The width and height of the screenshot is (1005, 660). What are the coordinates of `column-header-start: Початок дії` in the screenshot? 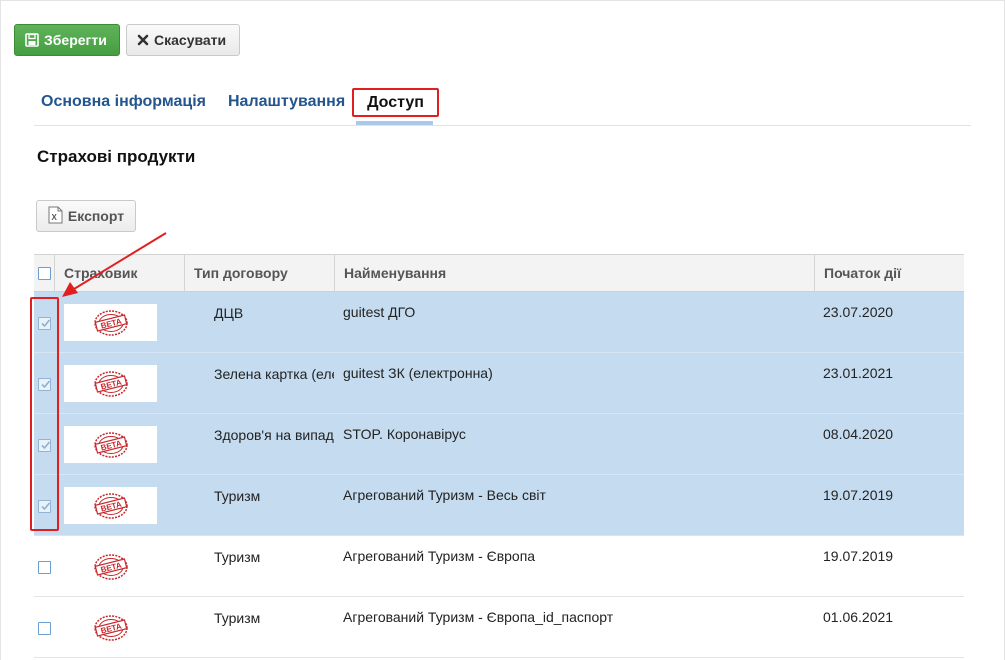 It's located at (889, 273).